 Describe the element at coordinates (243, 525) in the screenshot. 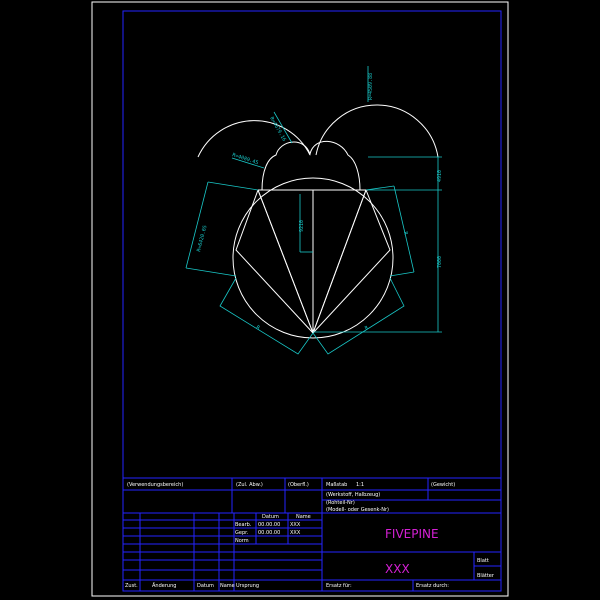

I see `tb-bearb: Bearb.` at that location.